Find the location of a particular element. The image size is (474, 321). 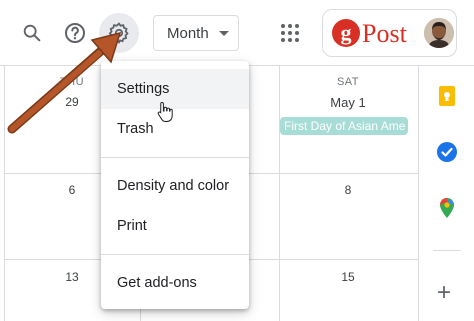

menu-item-print: Print is located at coordinates (175, 226).